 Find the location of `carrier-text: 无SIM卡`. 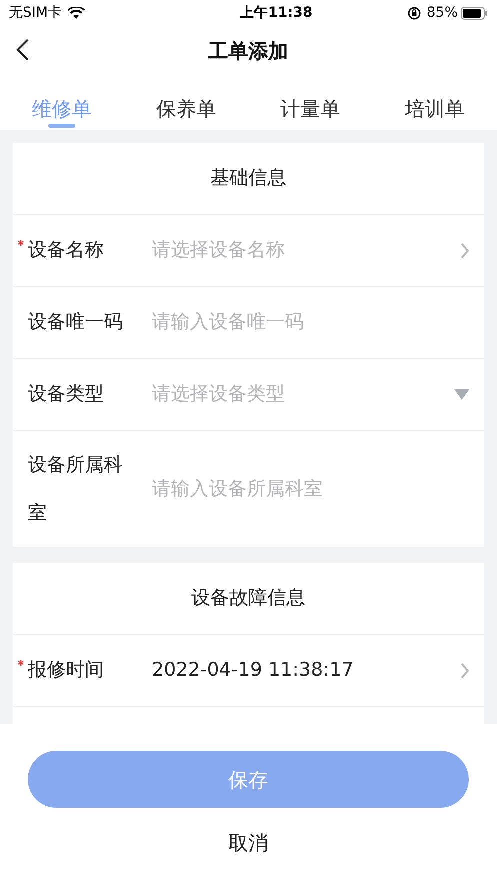

carrier-text: 无SIM卡 is located at coordinates (35, 13).